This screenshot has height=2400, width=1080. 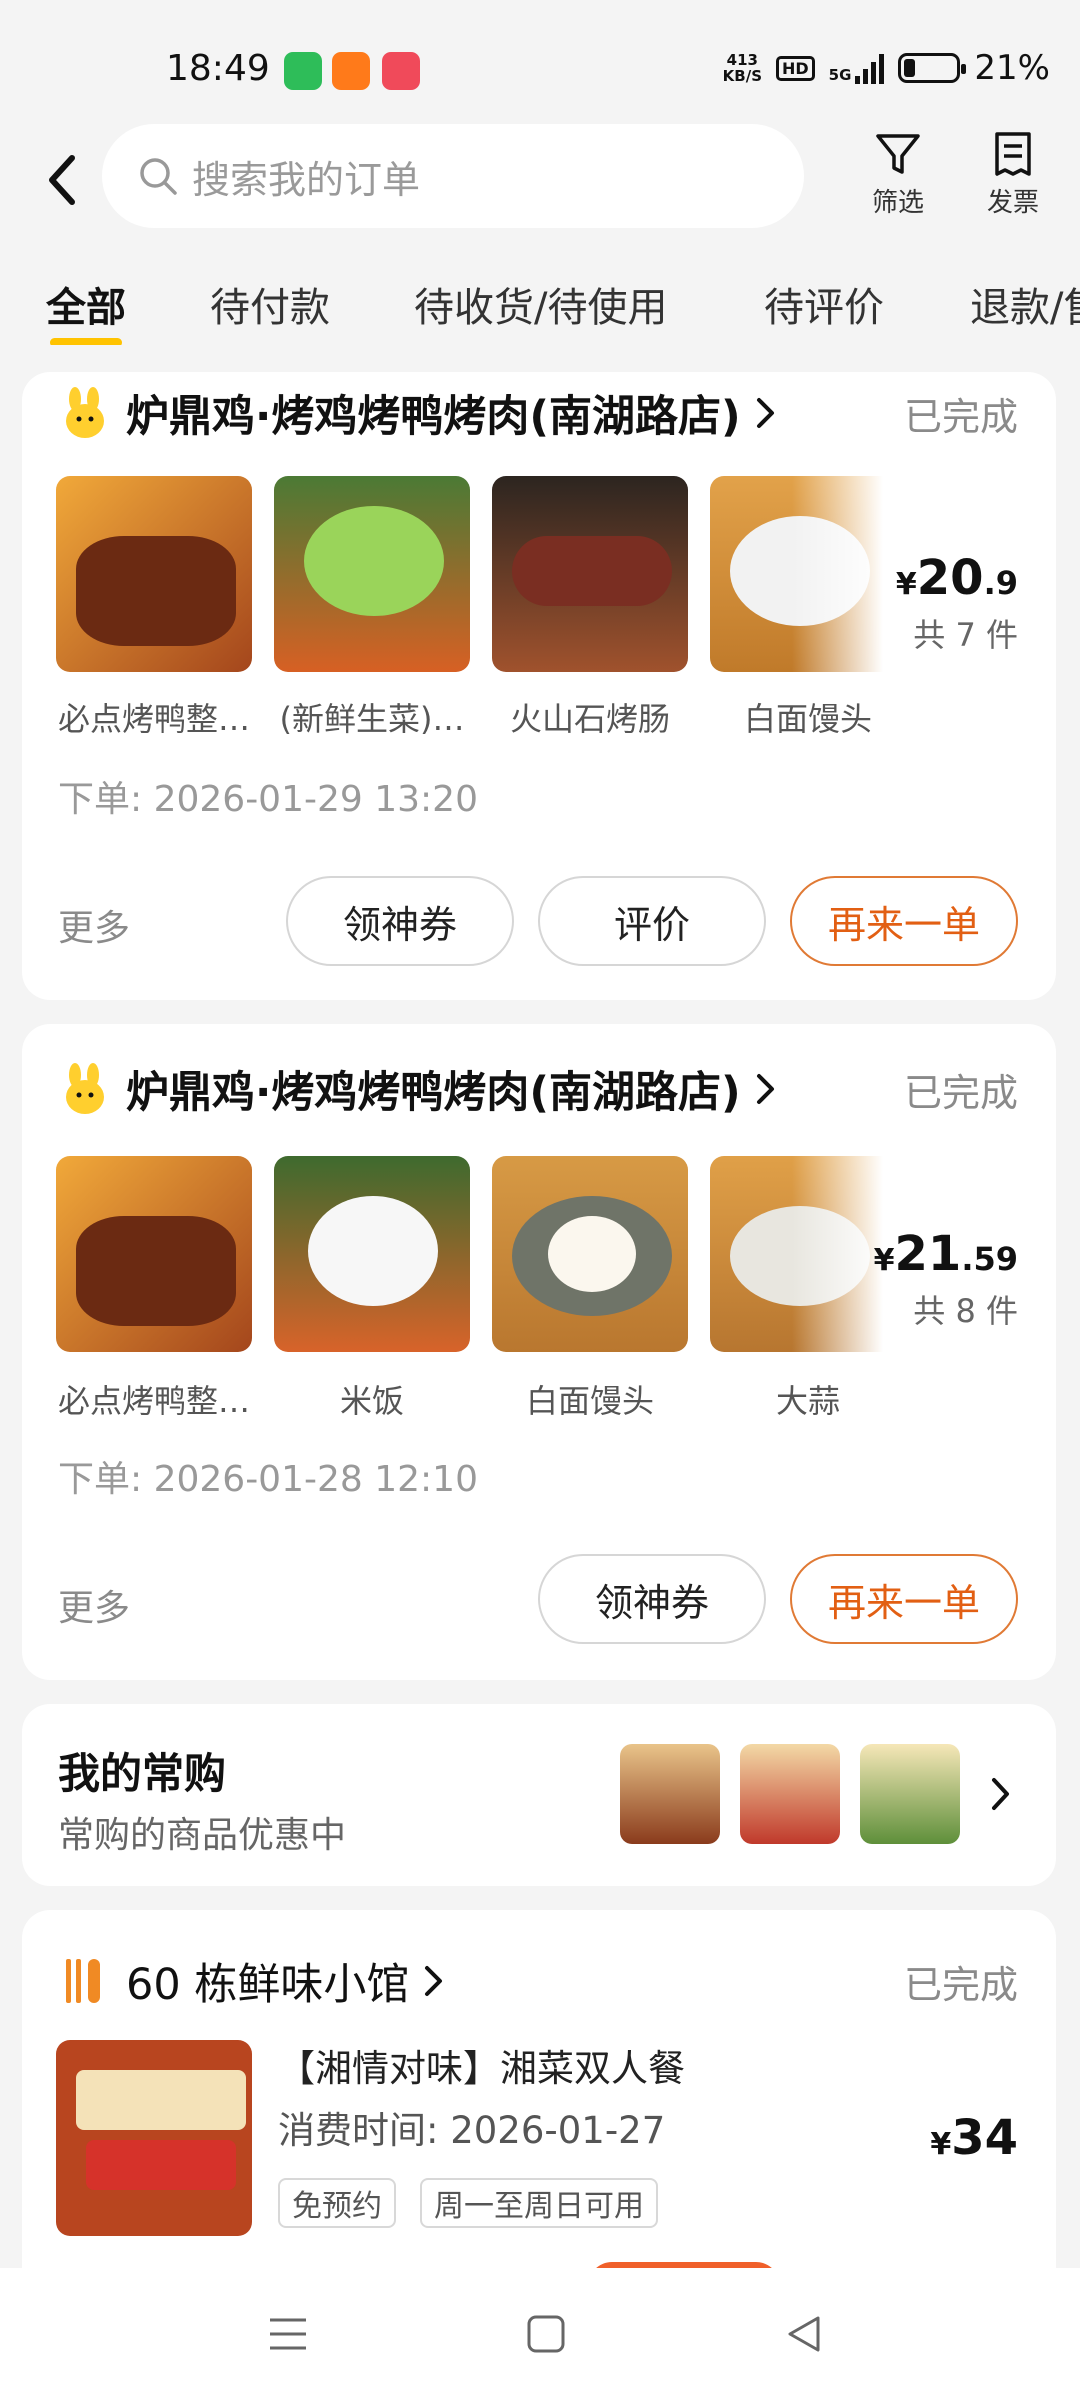 I want to click on net-speed: 413 KB/S, so click(x=742, y=68).